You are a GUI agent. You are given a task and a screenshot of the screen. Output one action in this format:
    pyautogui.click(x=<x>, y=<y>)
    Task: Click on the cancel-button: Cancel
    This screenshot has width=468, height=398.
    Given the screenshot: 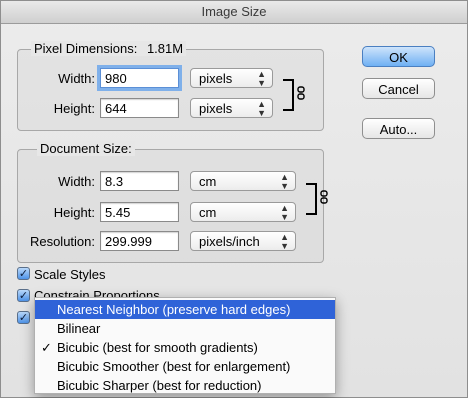 What is the action you would take?
    pyautogui.click(x=398, y=88)
    